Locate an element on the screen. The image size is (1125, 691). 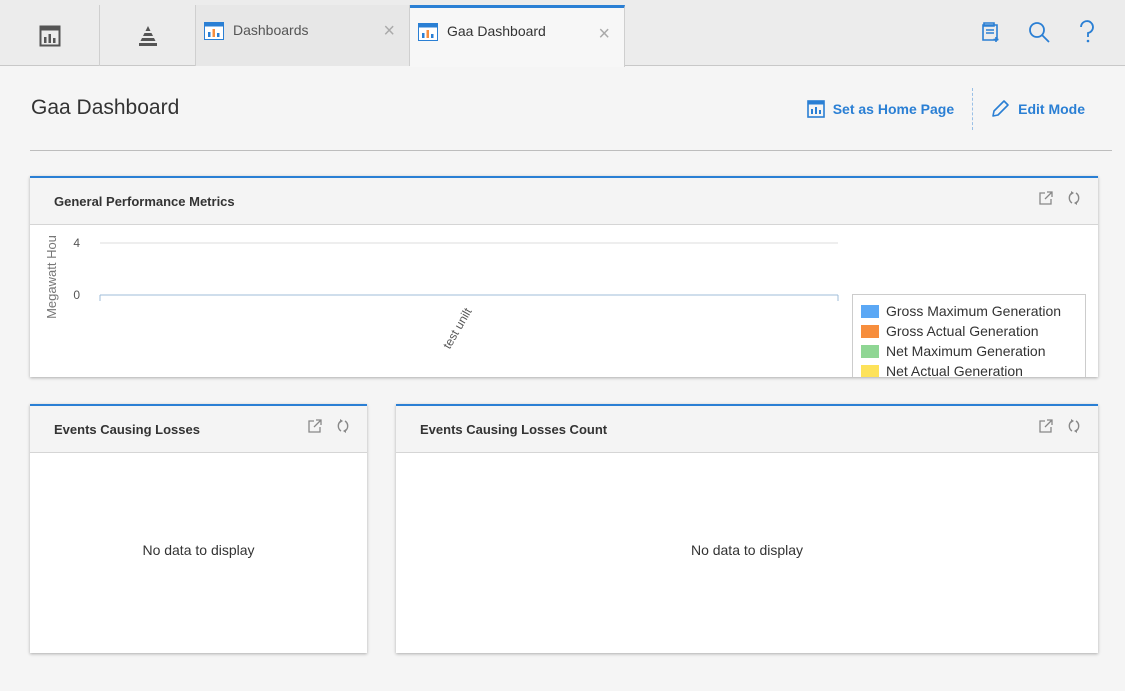
y-tick-label: 4 is located at coordinates (76, 243).